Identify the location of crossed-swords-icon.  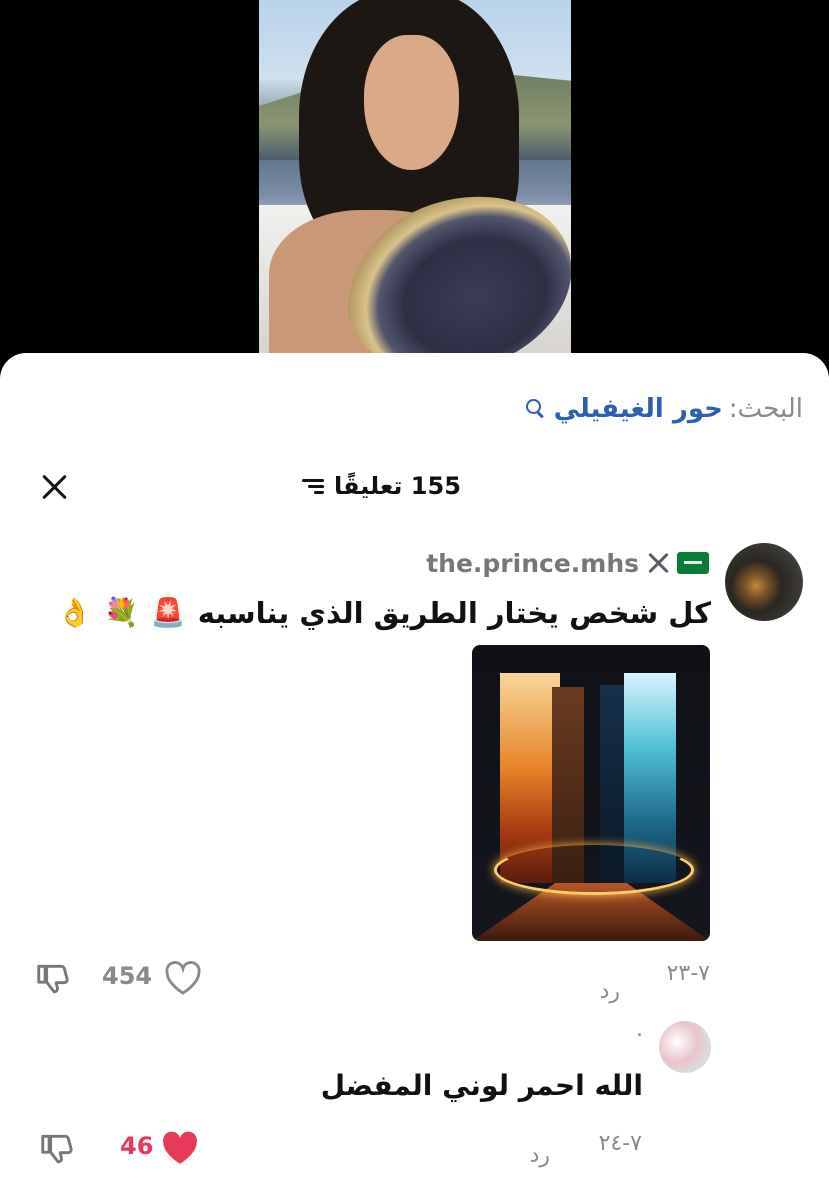
(658, 563).